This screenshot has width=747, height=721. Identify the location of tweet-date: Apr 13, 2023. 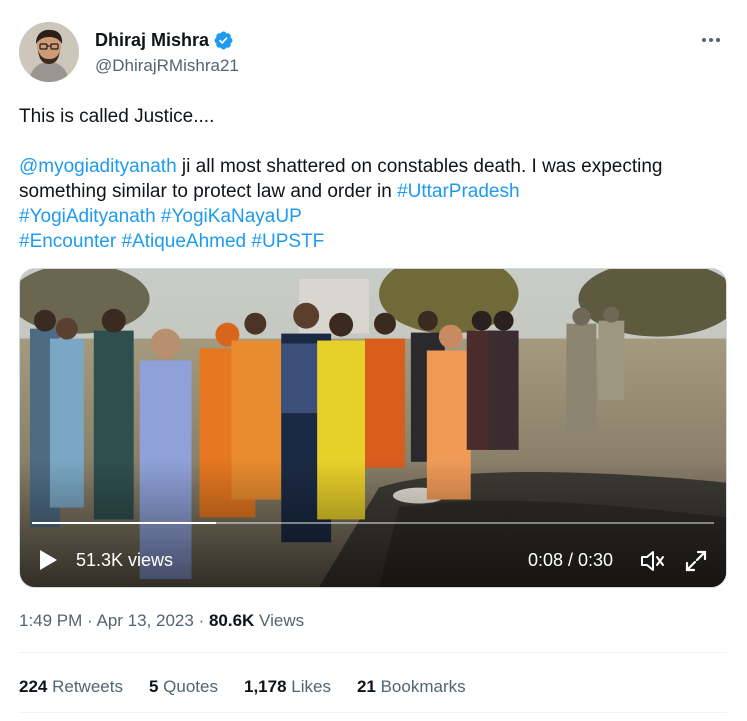
(144, 620).